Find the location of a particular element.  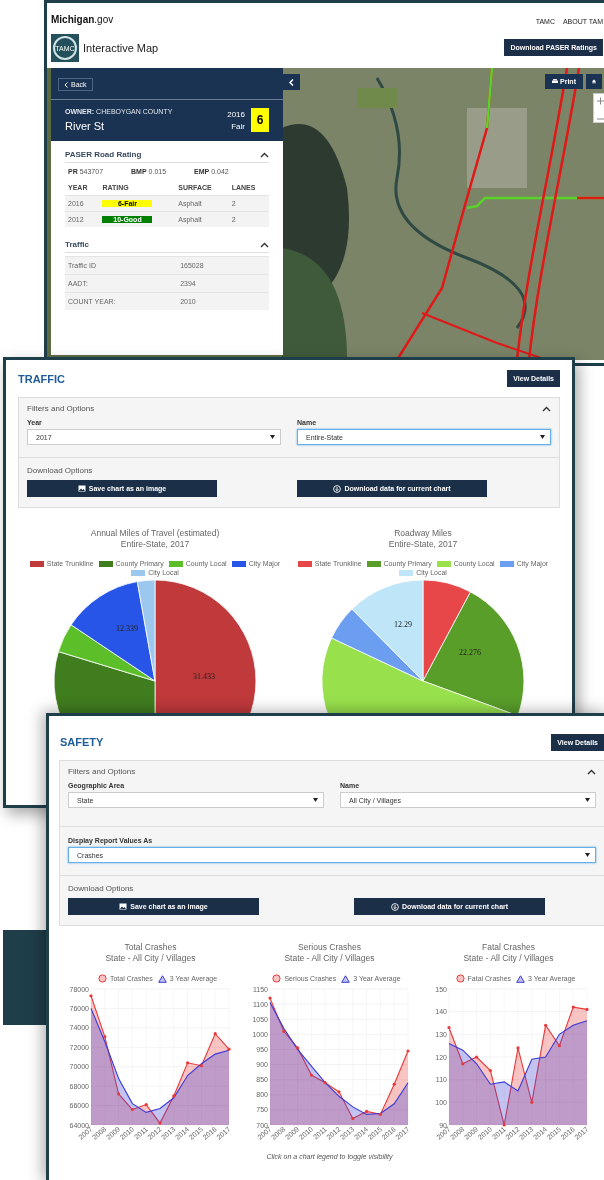

chart-title: Roadway Miles is located at coordinates (423, 533).